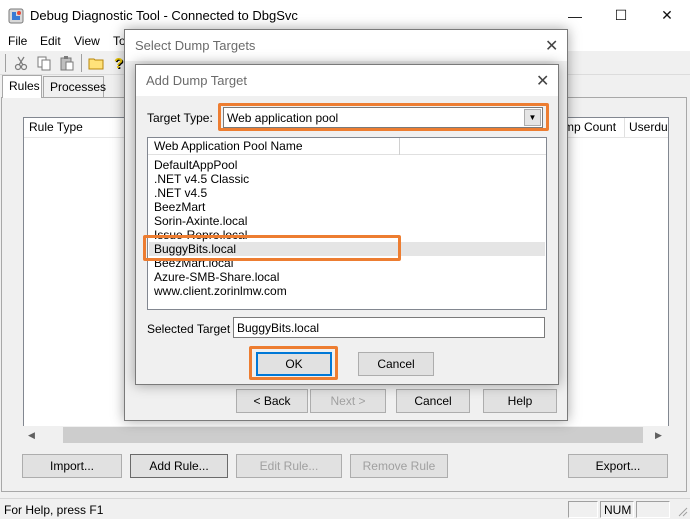  Describe the element at coordinates (347, 235) in the screenshot. I see `list-item: Issue-Repro.local` at that location.